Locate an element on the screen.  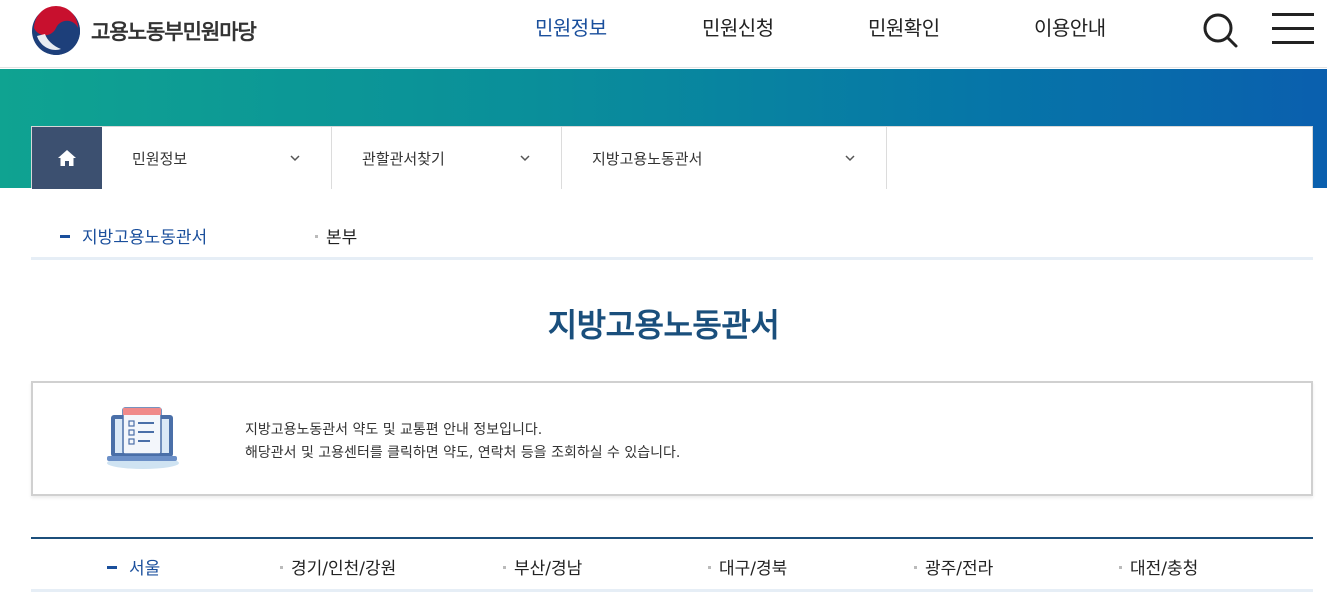
region-label: 경기/인천/강원 is located at coordinates (344, 569).